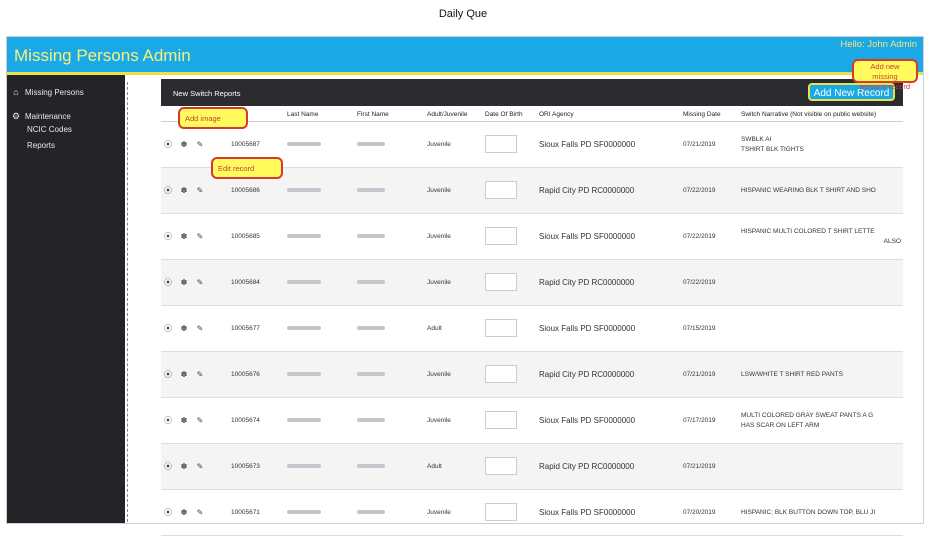  What do you see at coordinates (780, 425) in the screenshot?
I see `narrative-line: HAS SCAR ON LEFT ARM` at bounding box center [780, 425].